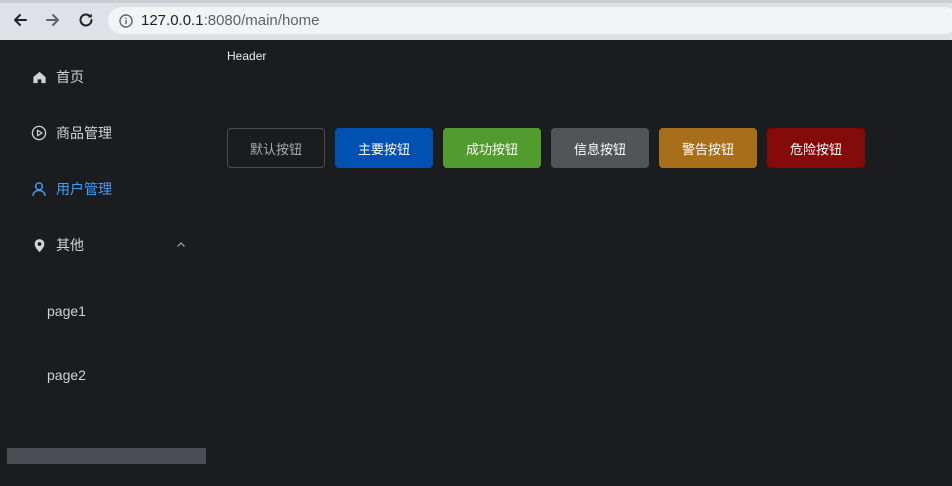 The height and width of the screenshot is (486, 952). I want to click on back-arrow-icon, so click(20, 20).